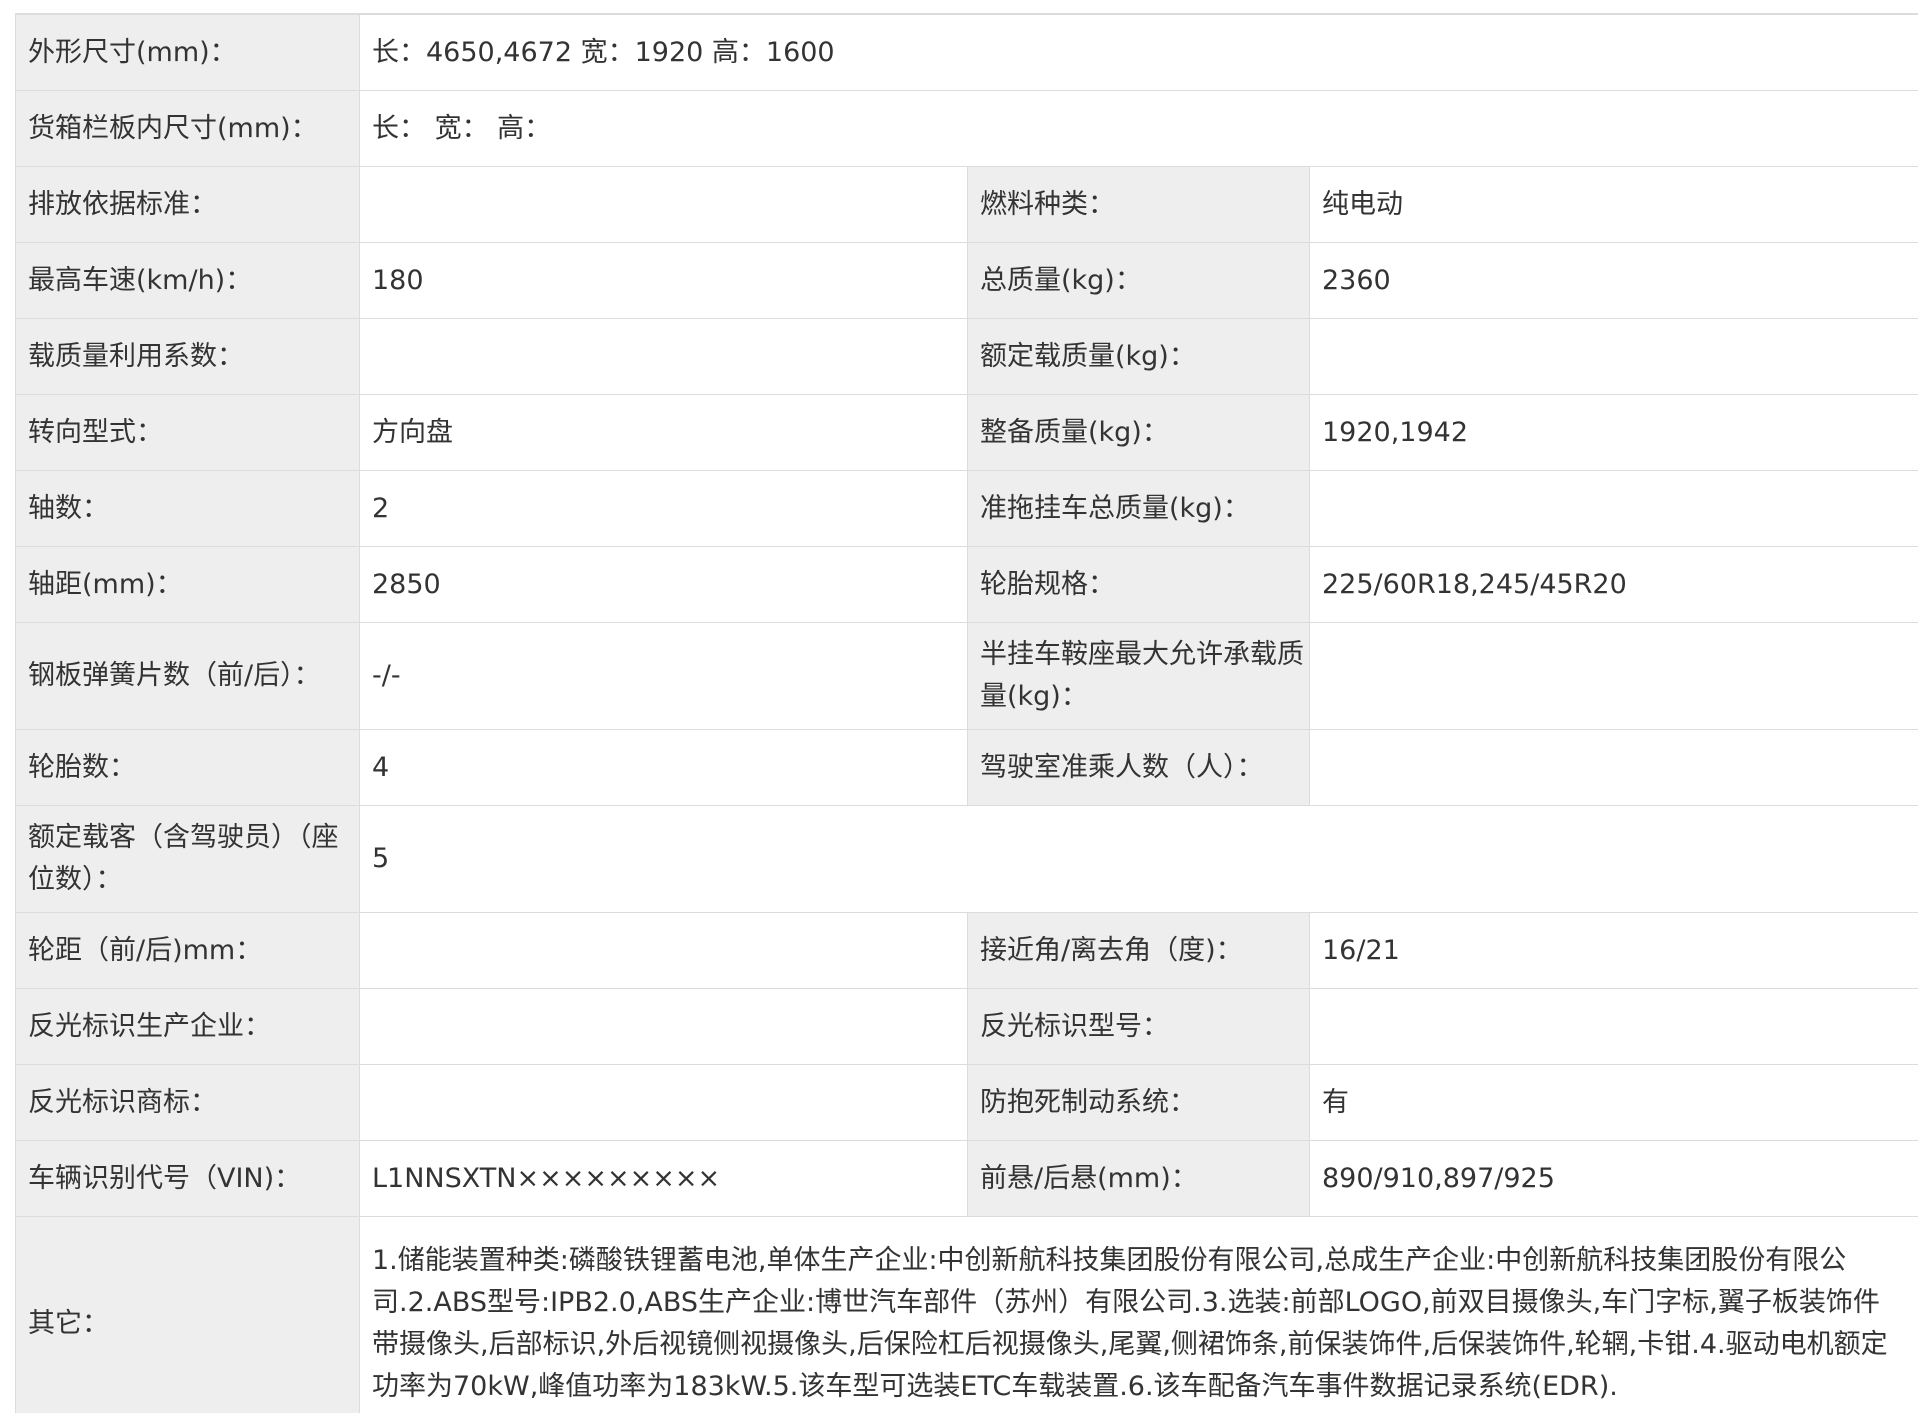 This screenshot has height=1413, width=1918. Describe the element at coordinates (1614, 1179) in the screenshot. I see `value-overhang: 890/910,897/925` at that location.